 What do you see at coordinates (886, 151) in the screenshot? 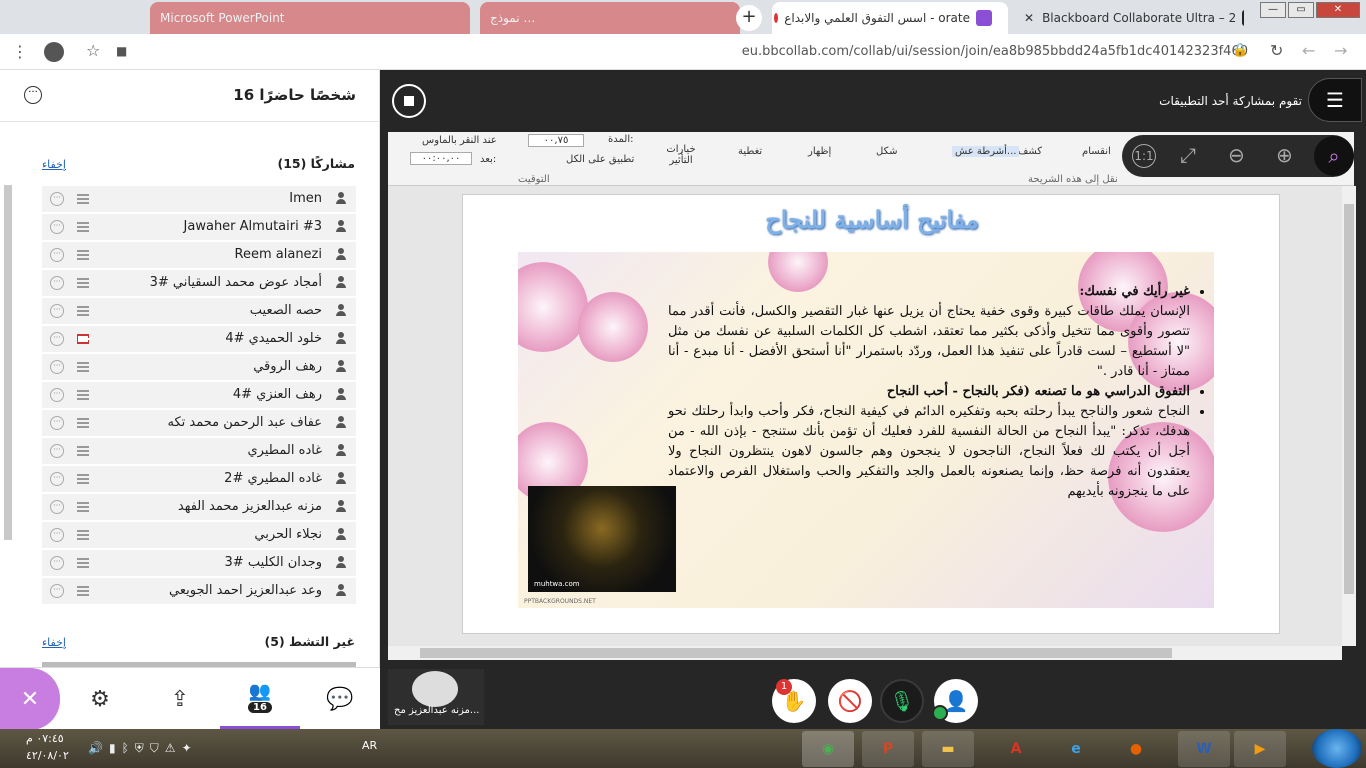
I see `ribbon-shape: شكل` at bounding box center [886, 151].